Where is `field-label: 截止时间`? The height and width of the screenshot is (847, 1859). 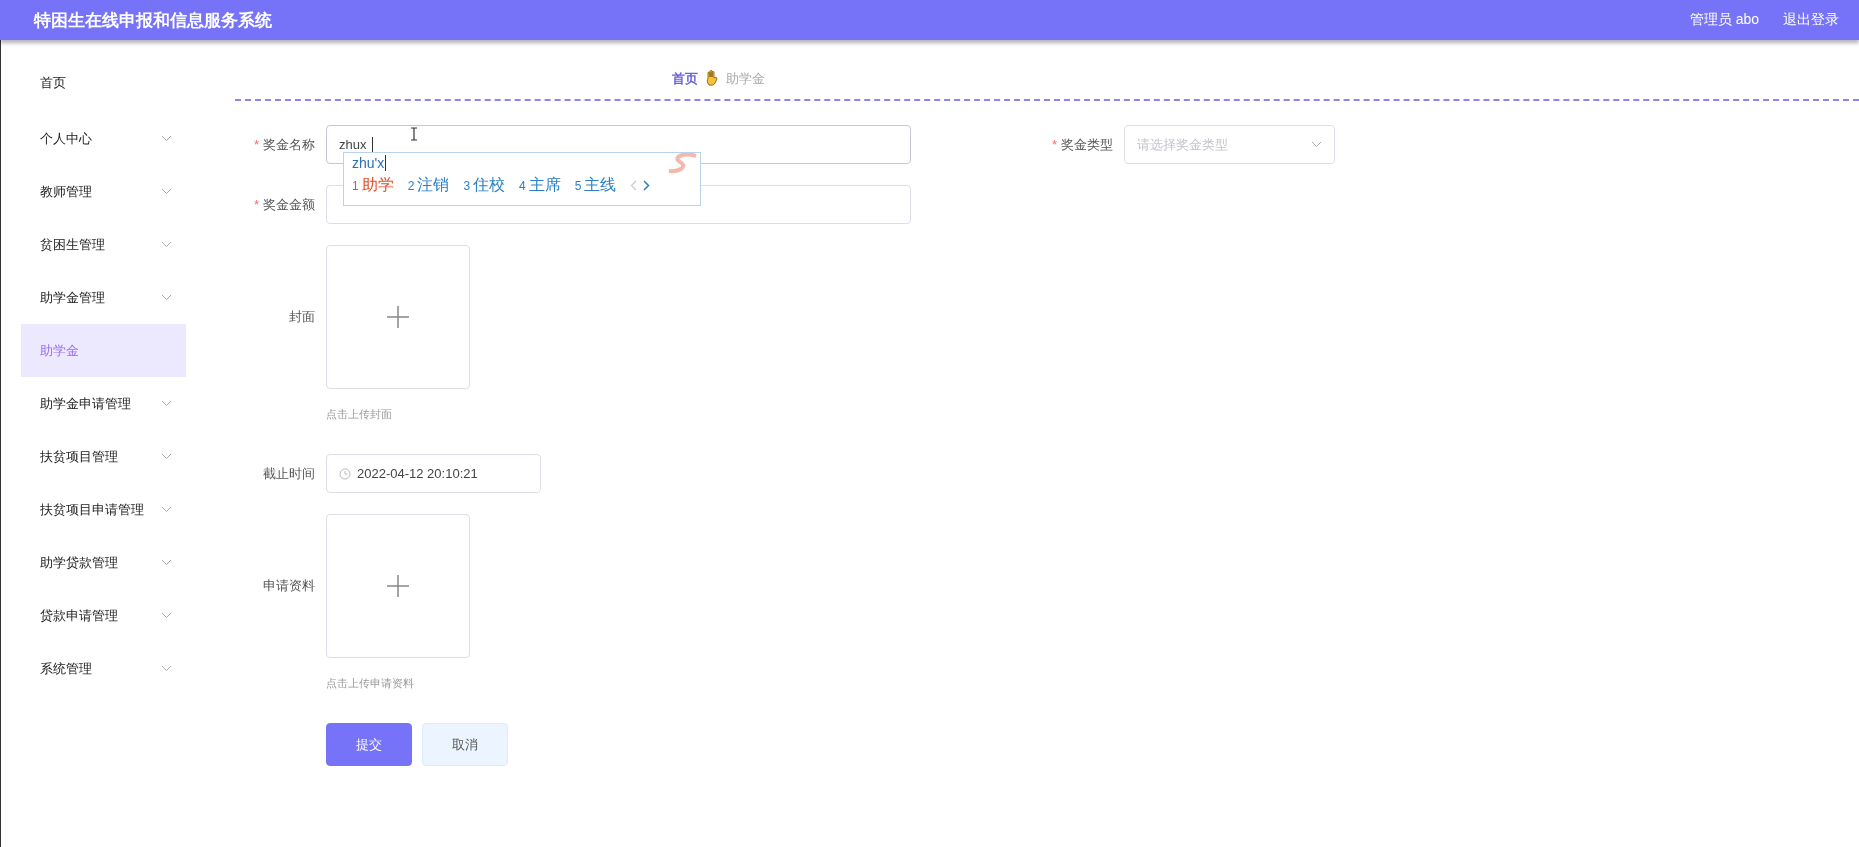
field-label: 截止时间 is located at coordinates (289, 473).